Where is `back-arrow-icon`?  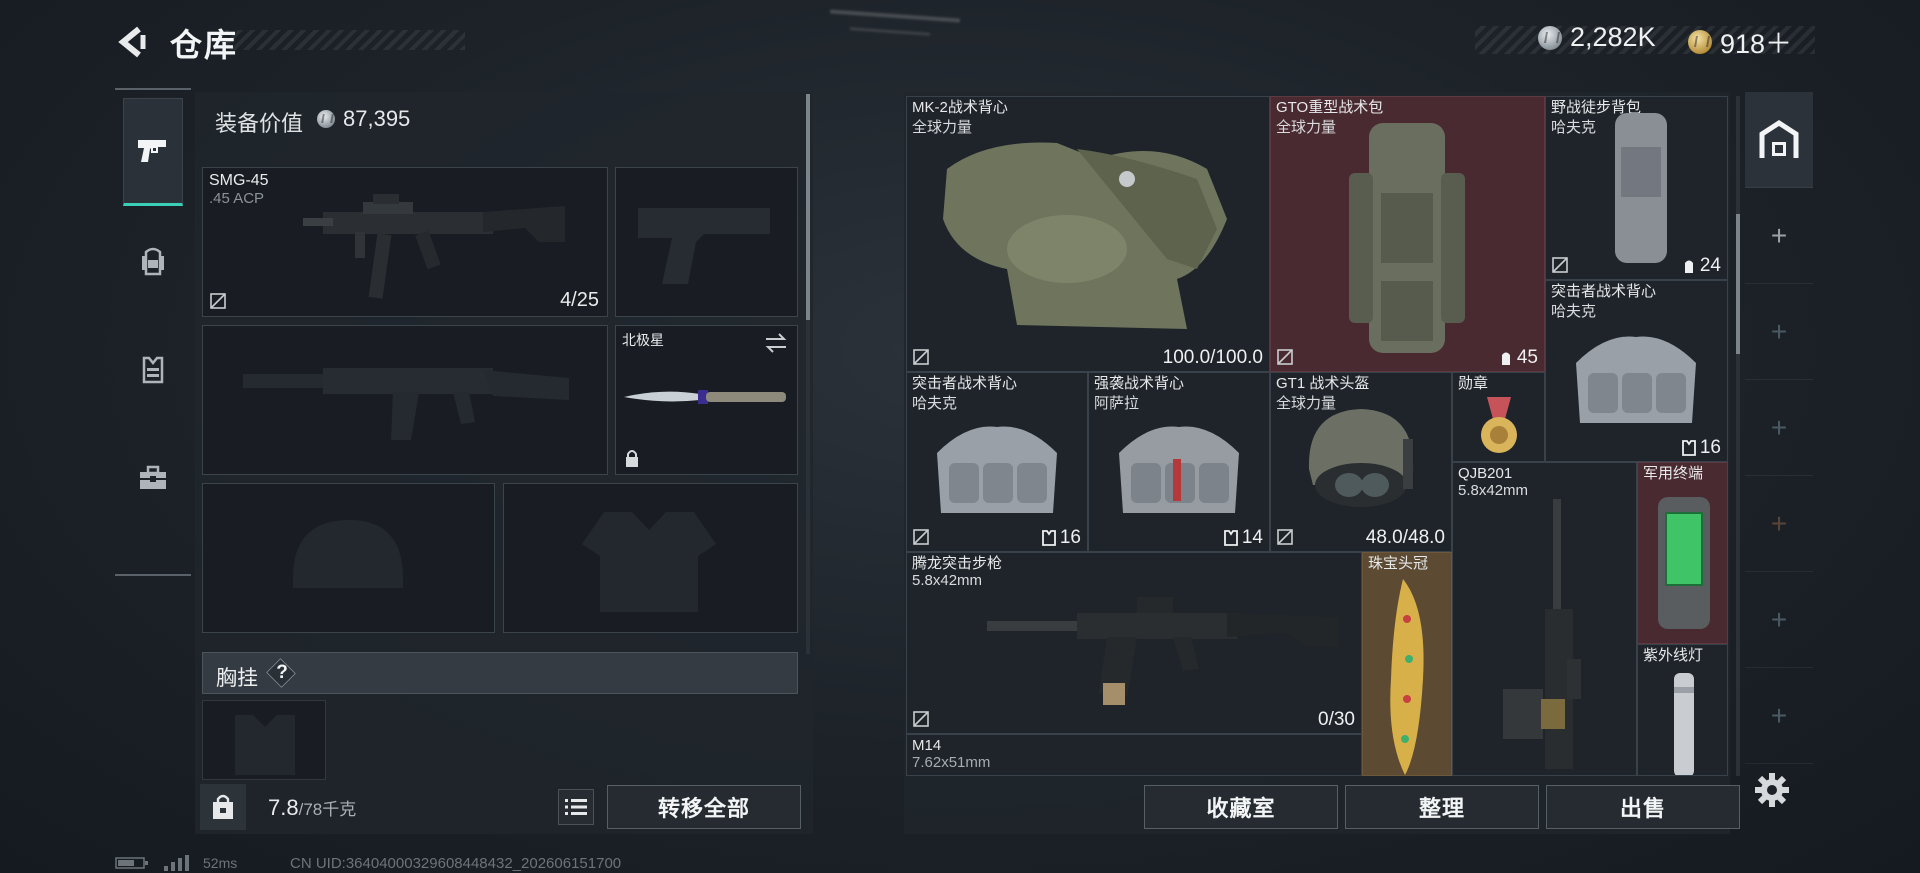 back-arrow-icon is located at coordinates (132, 42).